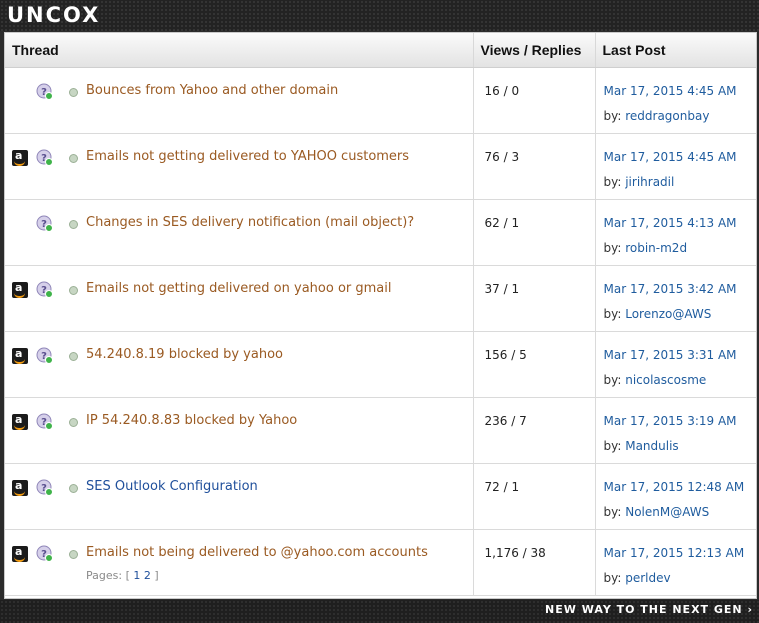 Image resolution: width=759 pixels, height=623 pixels. I want to click on last-post-cell: Mar 17, 2015 3:19 AM by: Mandulis, so click(676, 430).